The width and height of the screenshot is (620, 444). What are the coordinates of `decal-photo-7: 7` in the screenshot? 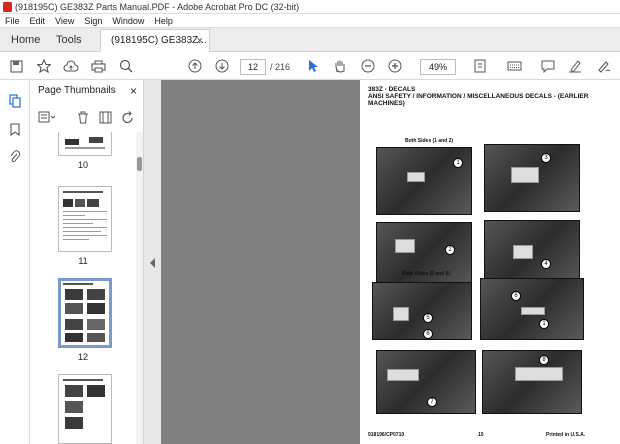 It's located at (426, 382).